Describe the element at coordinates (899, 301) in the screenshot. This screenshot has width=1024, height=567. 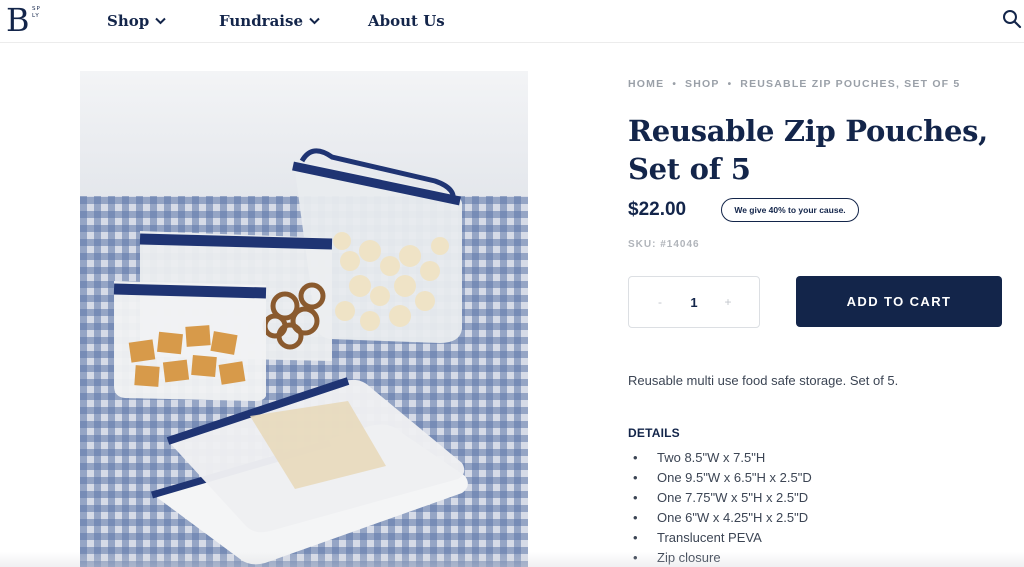
I see `add-to-cart-button: ADD TO CART` at that location.